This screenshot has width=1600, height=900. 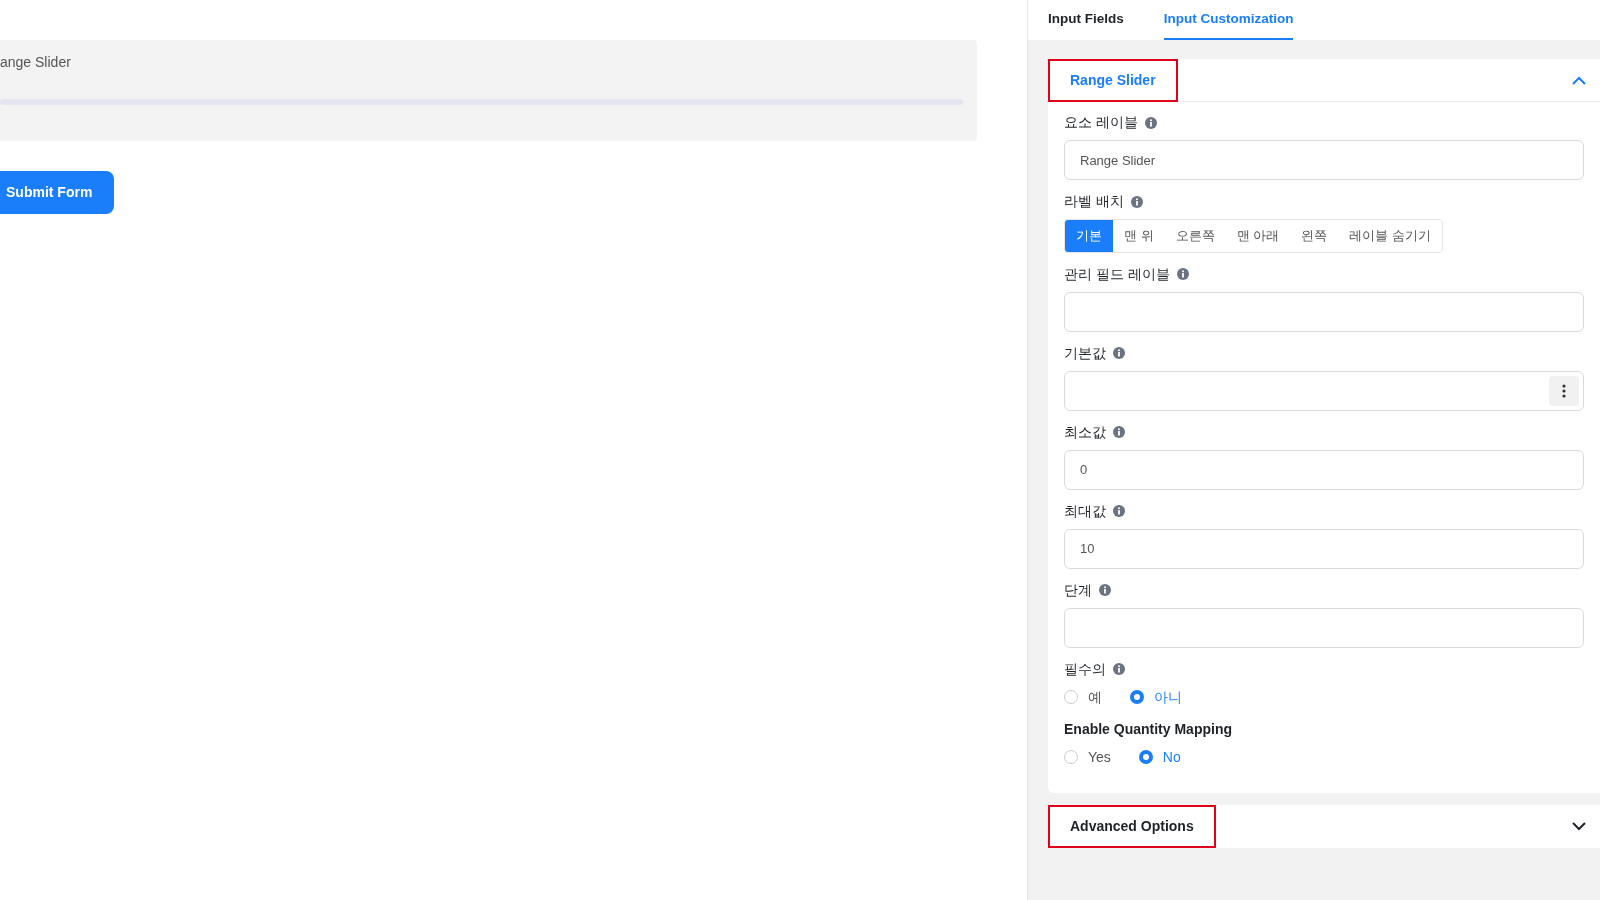 I want to click on field-label: 라벨 배치, so click(x=1094, y=201).